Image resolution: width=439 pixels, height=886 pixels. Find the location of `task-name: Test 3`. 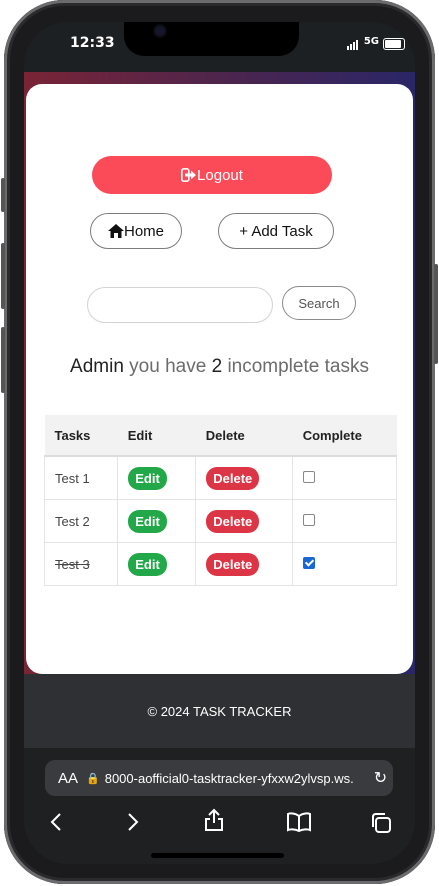

task-name: Test 3 is located at coordinates (80, 564).